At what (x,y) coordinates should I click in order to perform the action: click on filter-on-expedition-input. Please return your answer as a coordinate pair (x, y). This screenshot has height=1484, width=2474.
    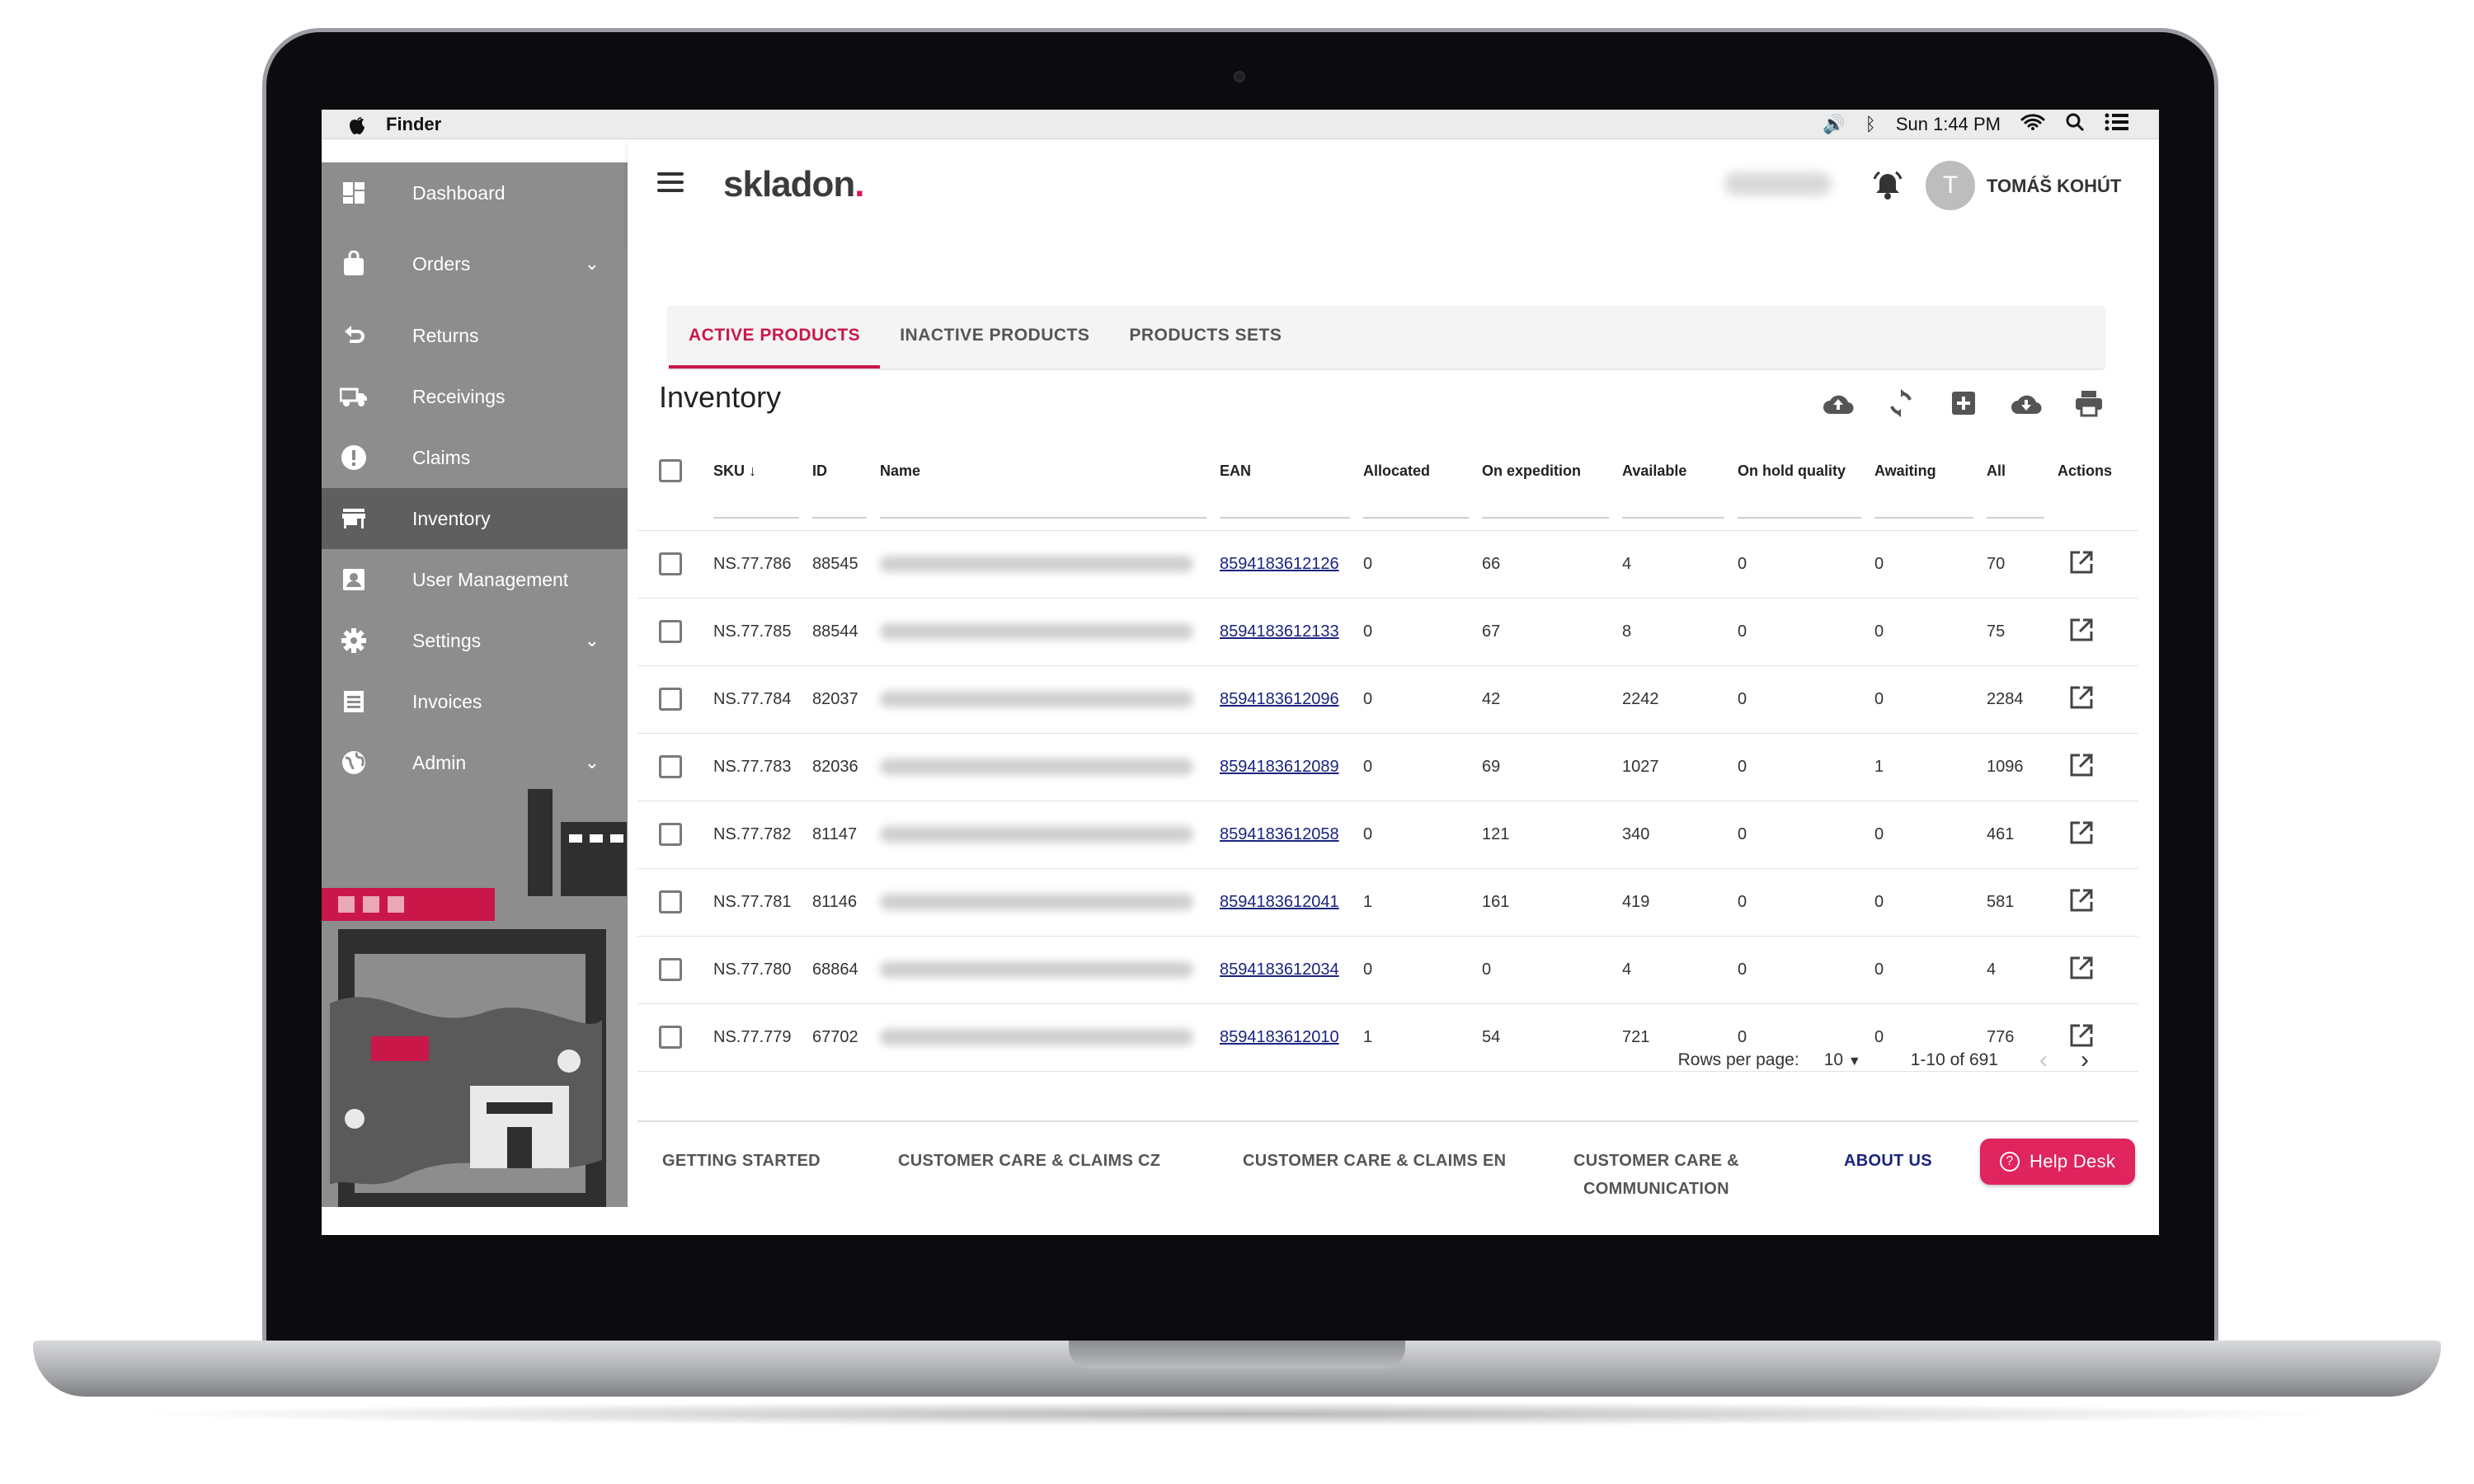
    Looking at the image, I should click on (1545, 517).